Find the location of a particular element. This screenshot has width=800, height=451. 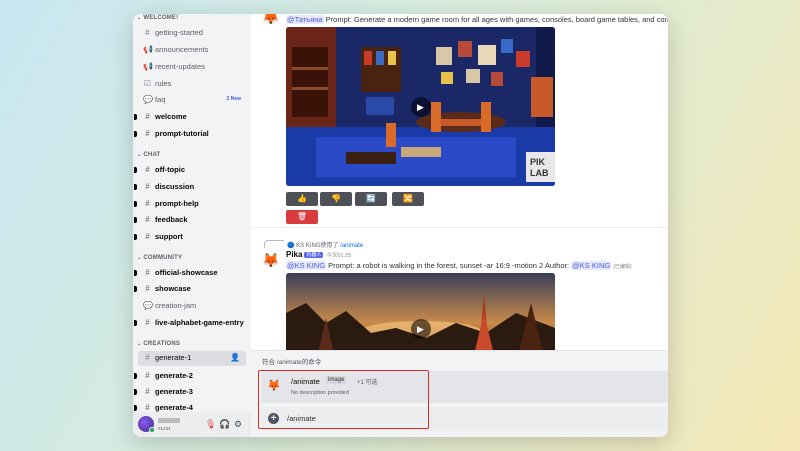

channel-generate-2: # generate-2 is located at coordinates (190, 376).